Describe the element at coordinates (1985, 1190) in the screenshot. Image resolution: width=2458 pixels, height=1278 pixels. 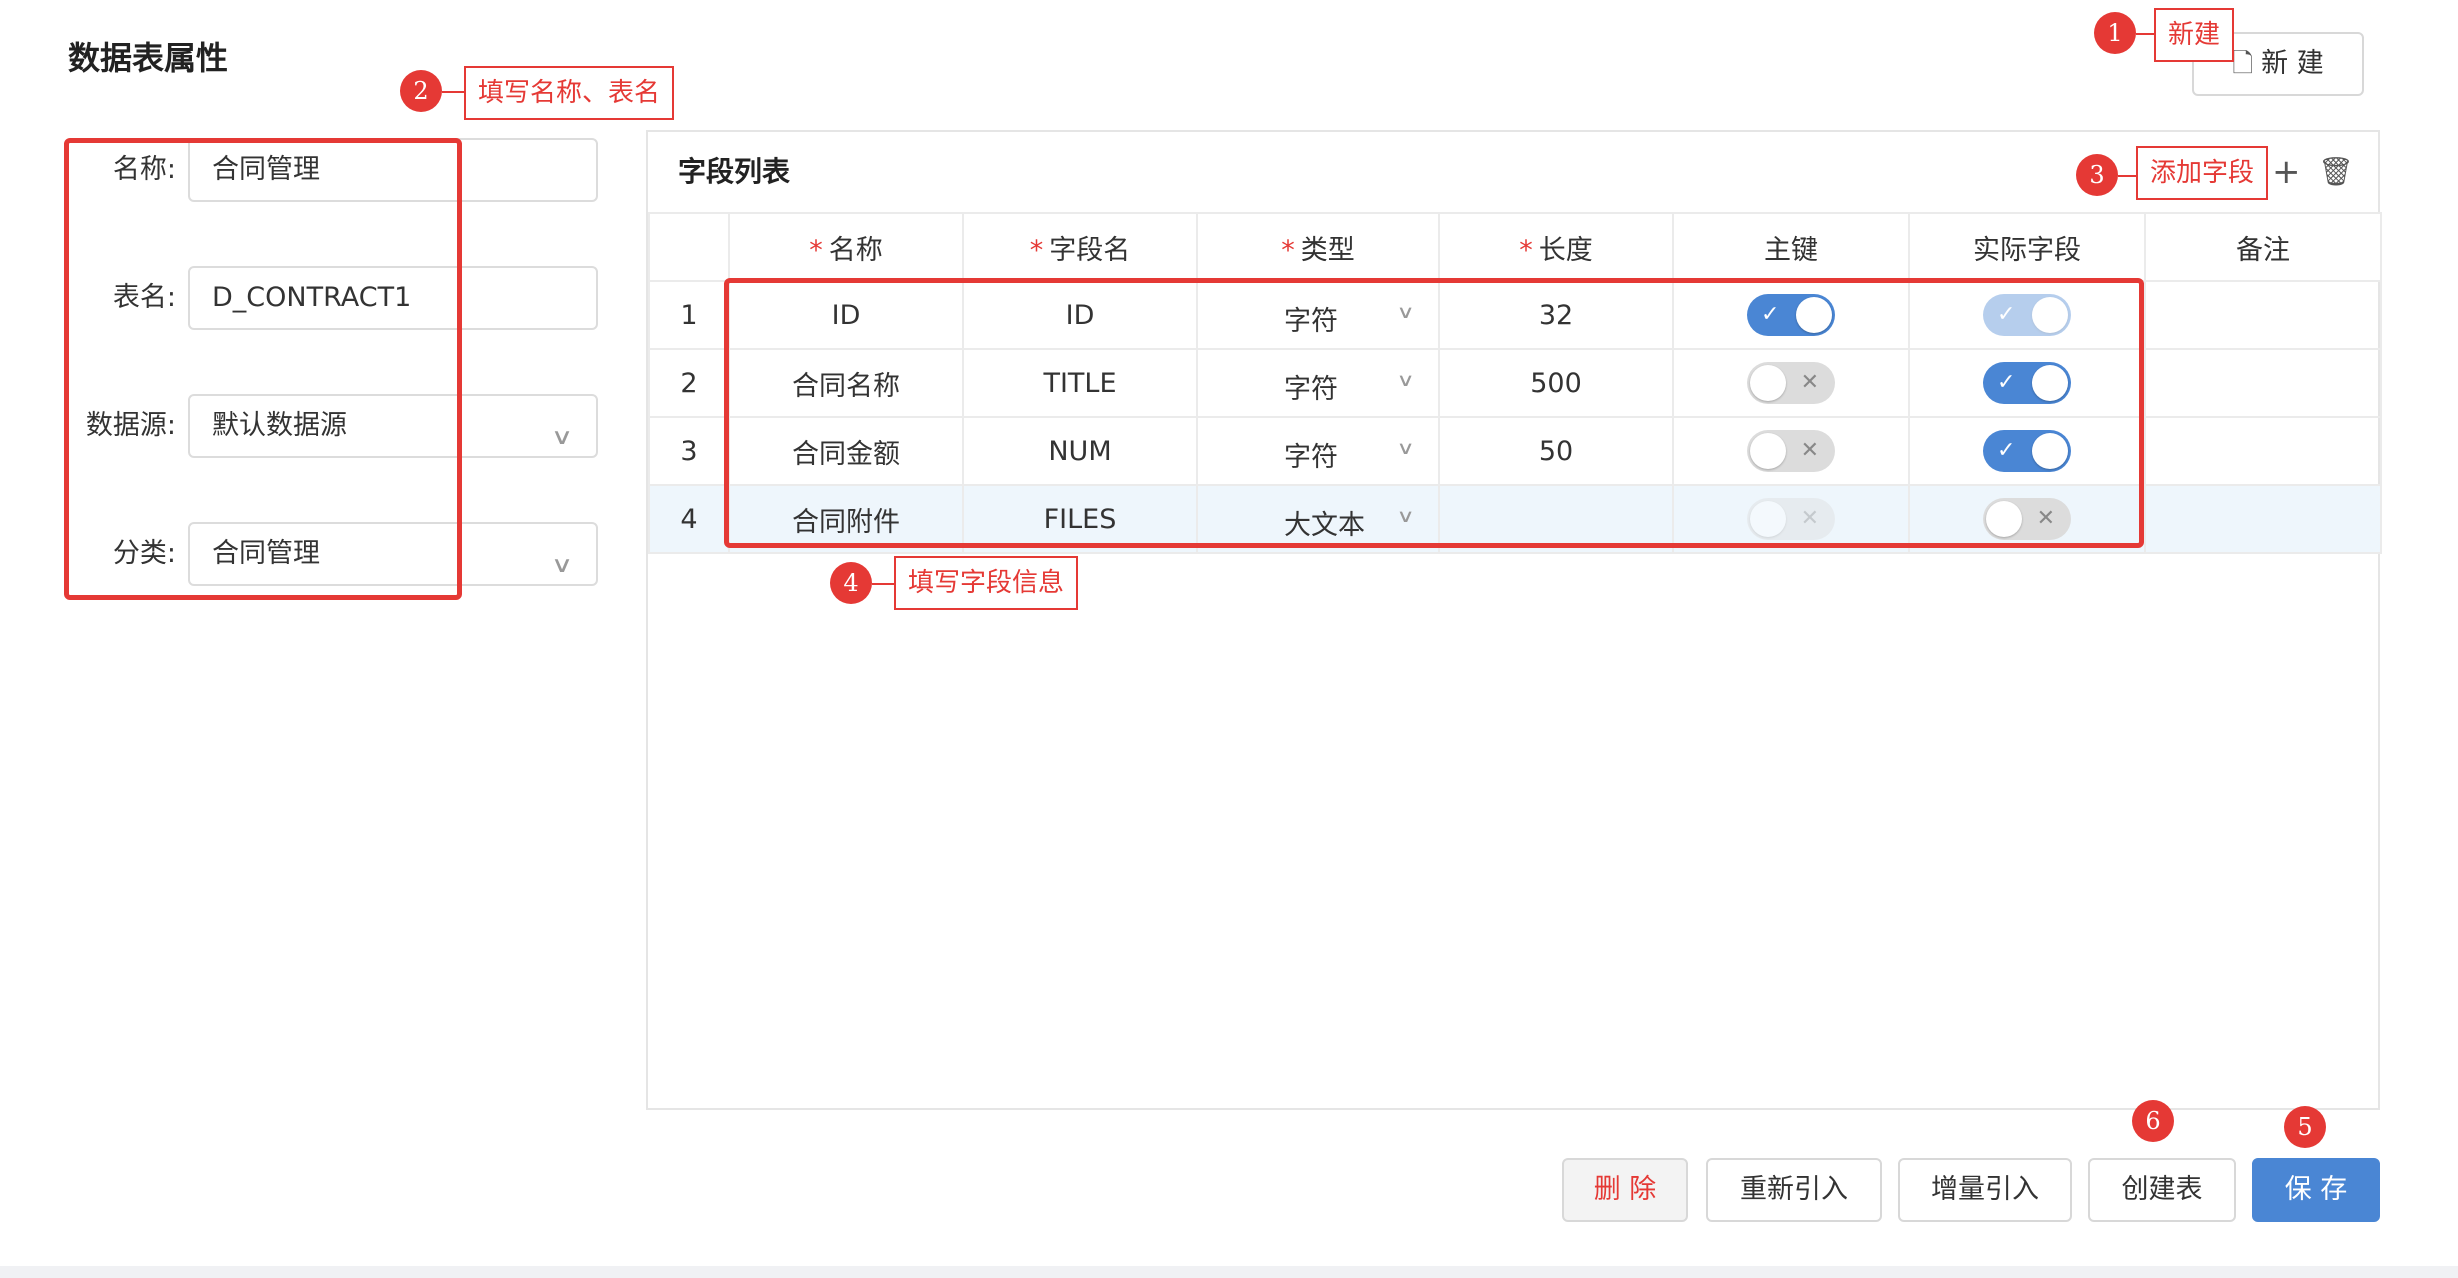
I see `incremental-import-button: 增量引入` at that location.